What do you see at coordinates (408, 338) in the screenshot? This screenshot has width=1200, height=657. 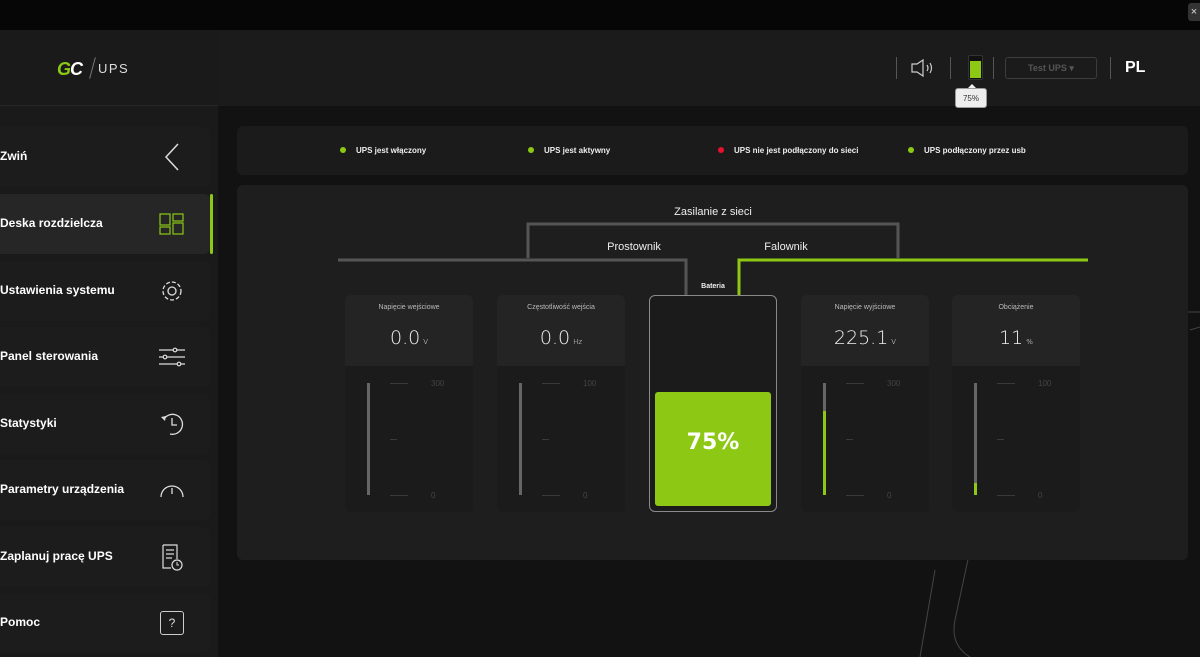 I see `card-value: 0.0 V` at bounding box center [408, 338].